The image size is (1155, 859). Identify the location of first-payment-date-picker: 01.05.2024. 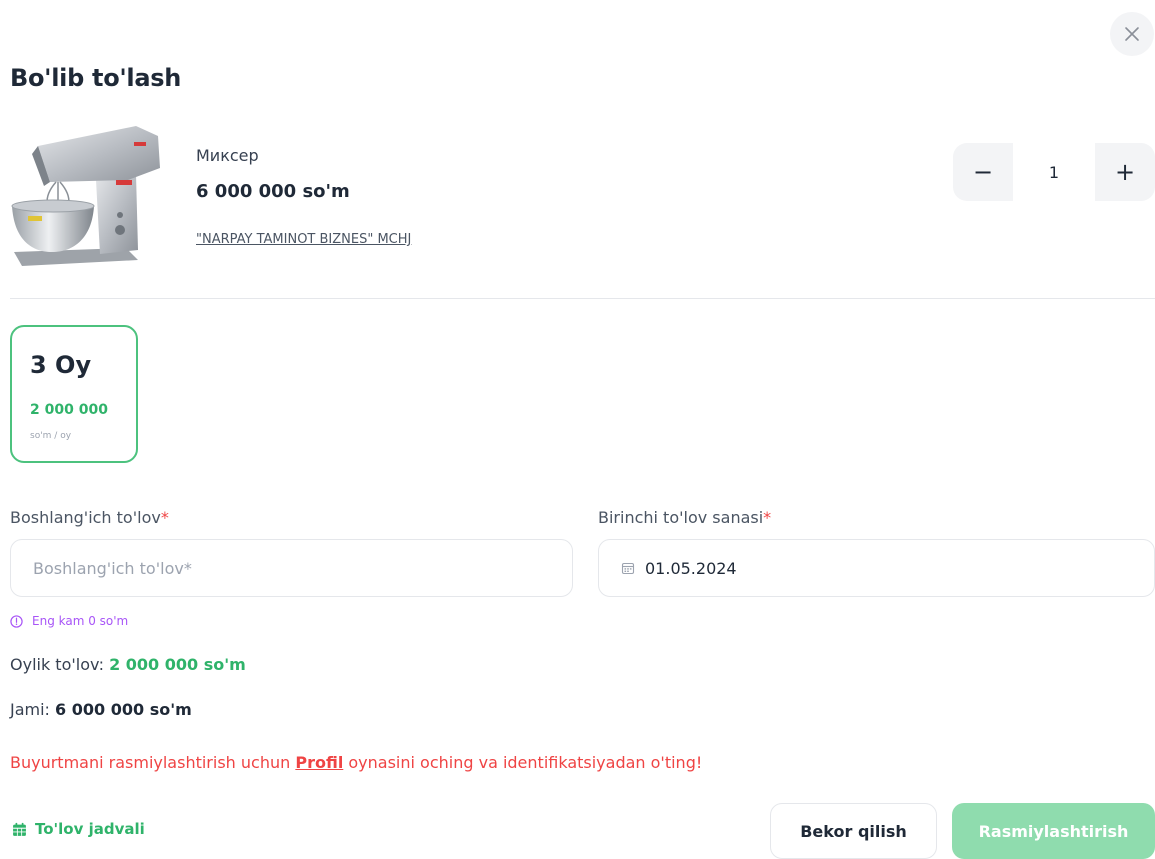
(876, 568).